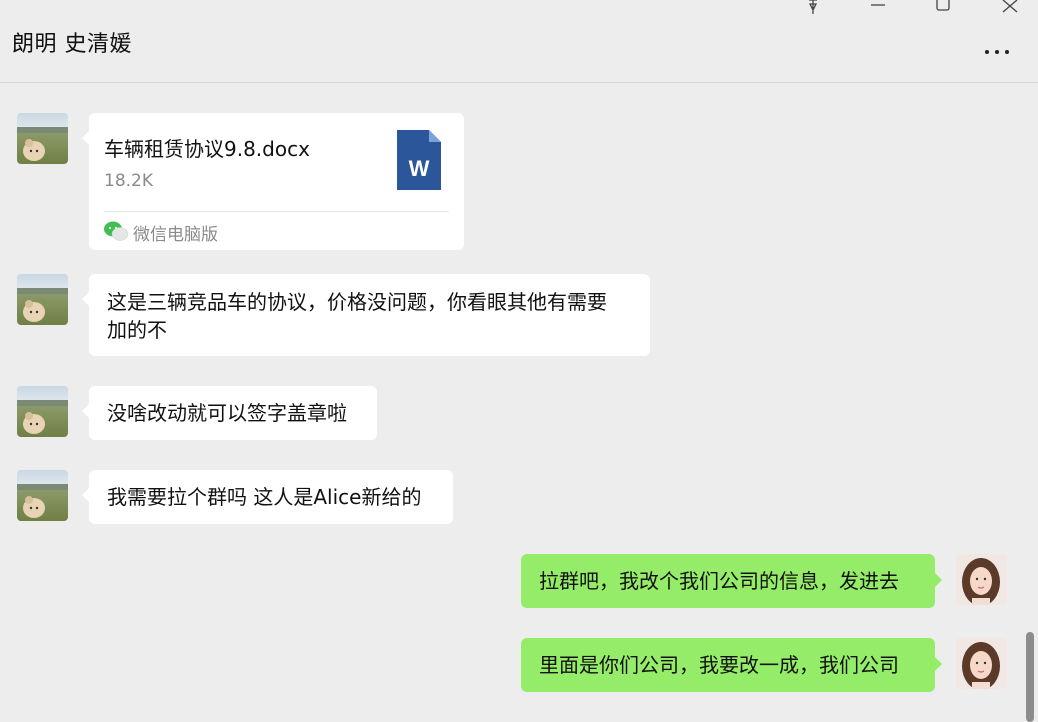 Image resolution: width=1038 pixels, height=722 pixels. I want to click on pin-button, so click(813, 7).